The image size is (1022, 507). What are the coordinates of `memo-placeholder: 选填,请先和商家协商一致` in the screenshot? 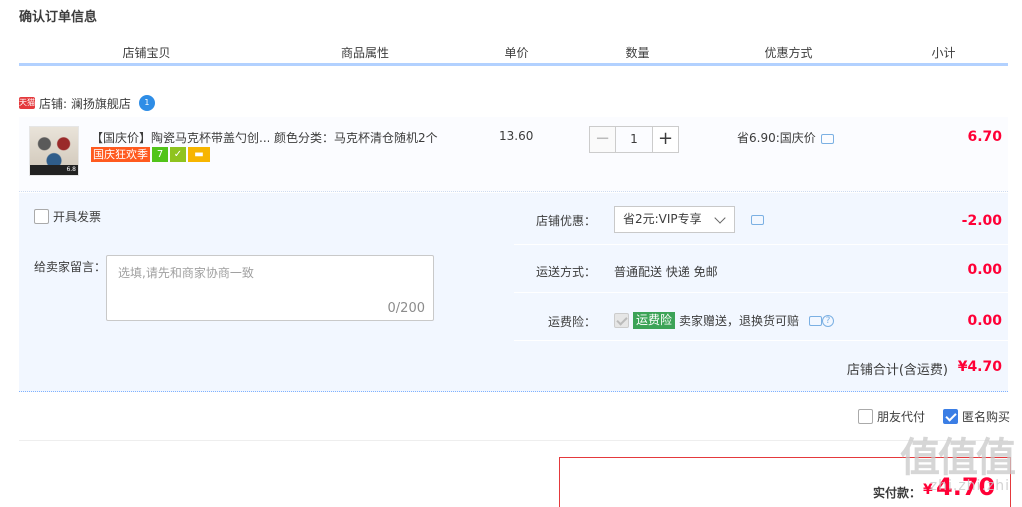 It's located at (186, 273).